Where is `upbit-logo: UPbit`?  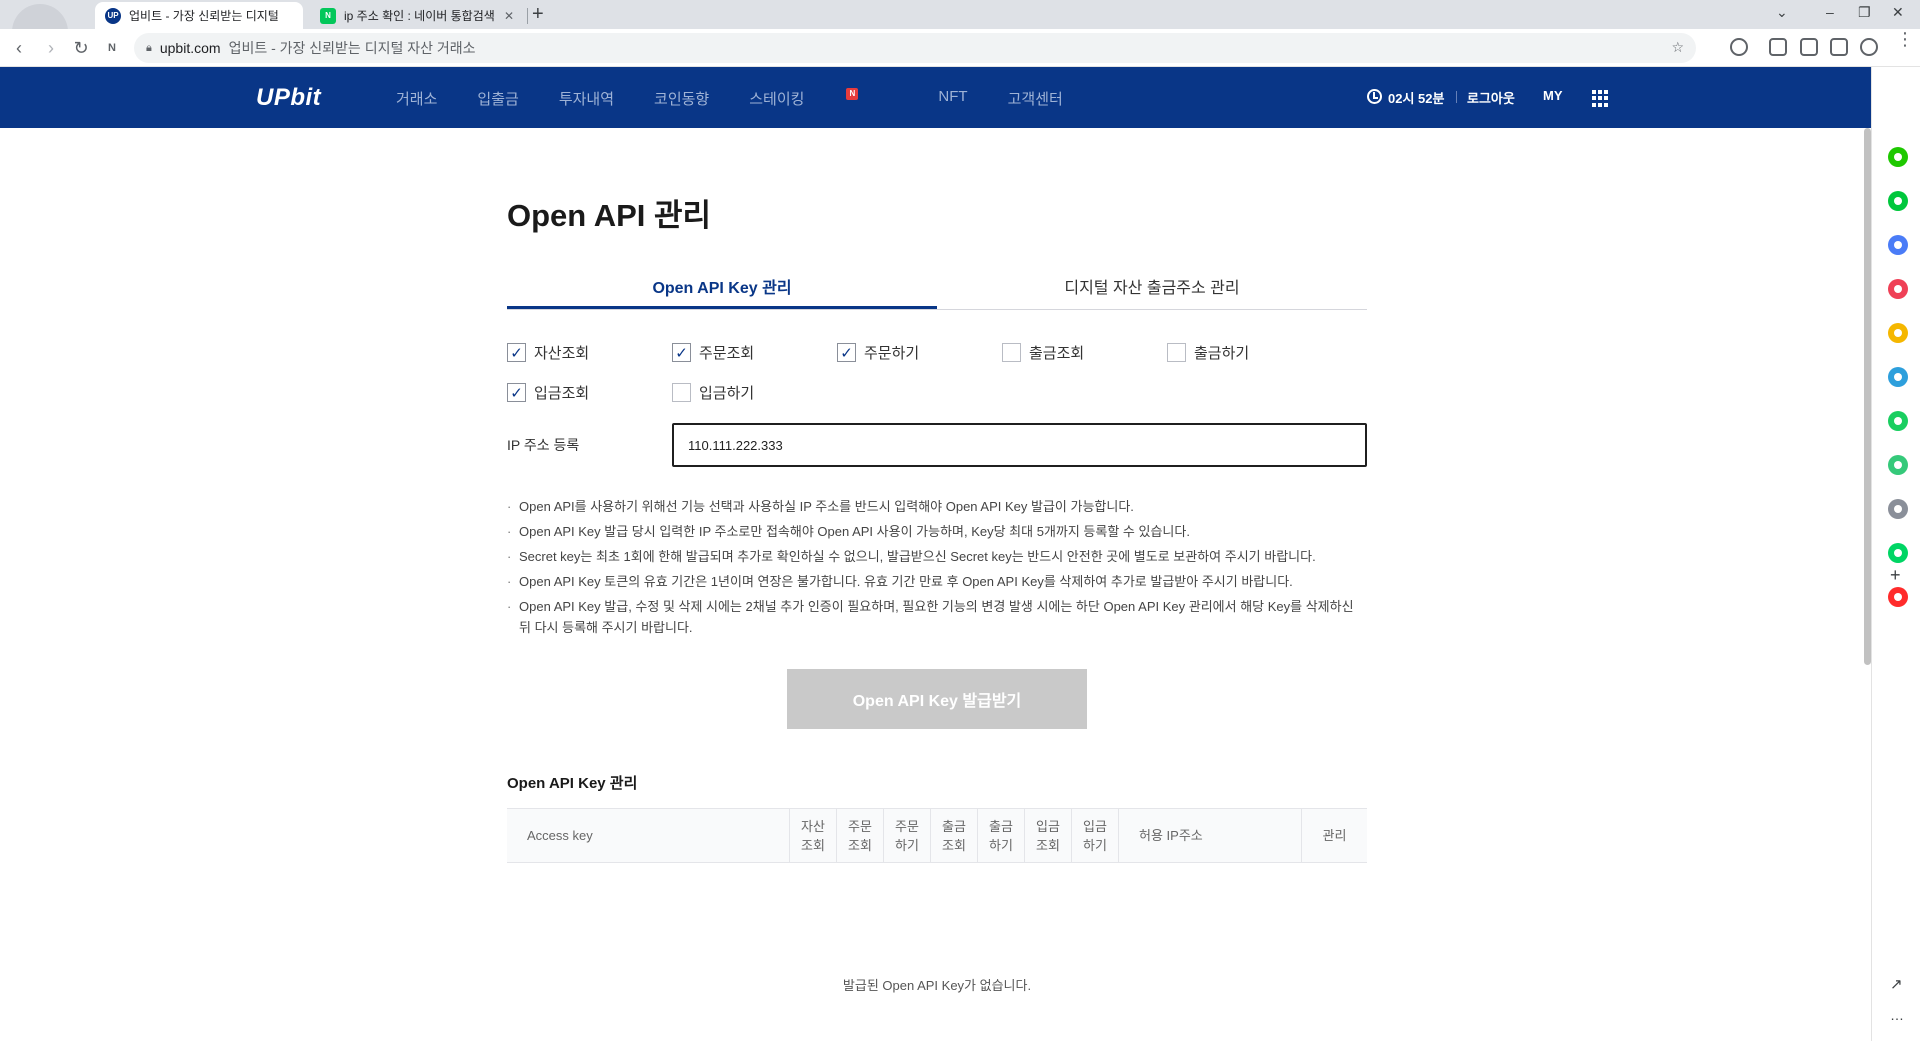
upbit-logo: UPbit is located at coordinates (288, 98).